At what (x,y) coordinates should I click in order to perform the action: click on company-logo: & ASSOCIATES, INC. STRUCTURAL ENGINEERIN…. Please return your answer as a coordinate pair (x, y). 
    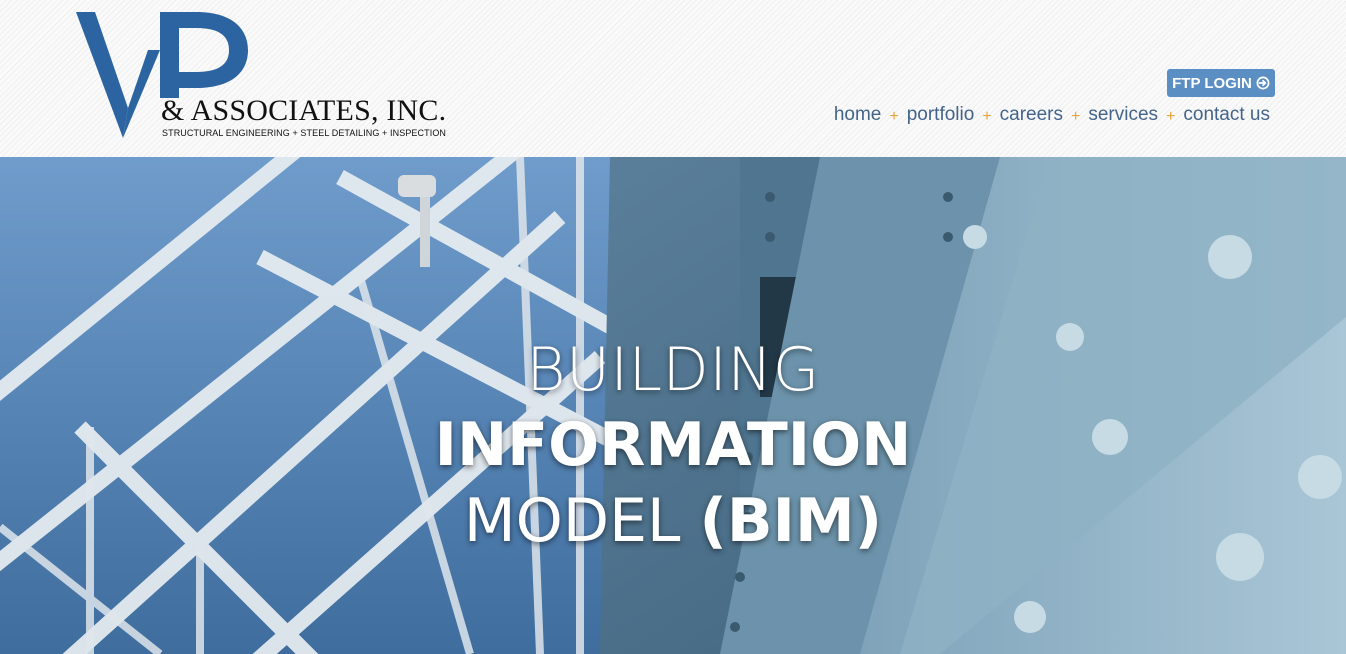
    Looking at the image, I should click on (276, 77).